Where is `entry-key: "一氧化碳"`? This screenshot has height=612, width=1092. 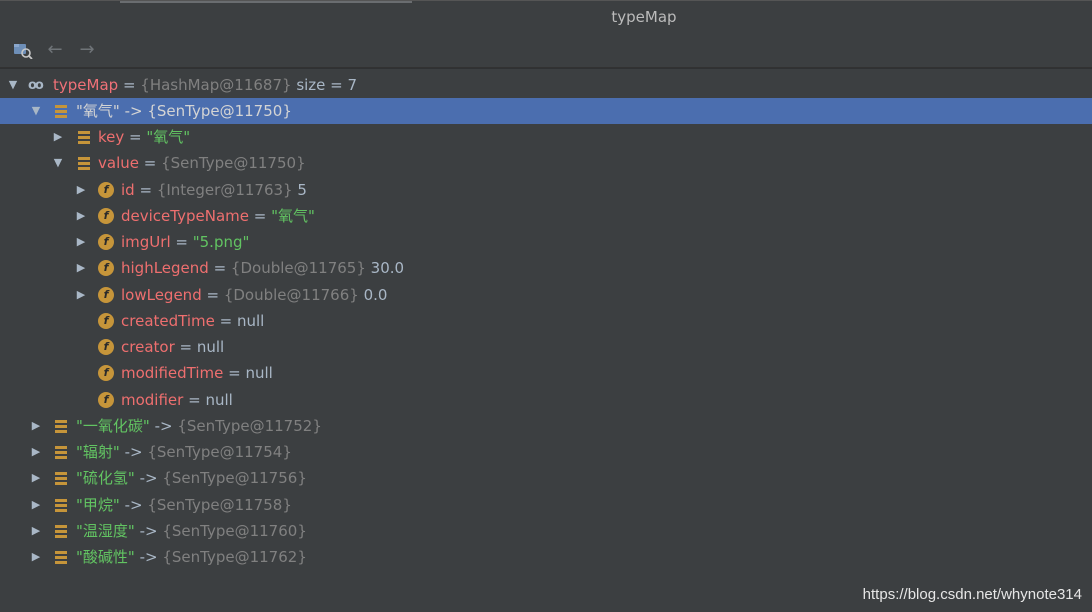 entry-key: "一氧化碳" is located at coordinates (113, 426).